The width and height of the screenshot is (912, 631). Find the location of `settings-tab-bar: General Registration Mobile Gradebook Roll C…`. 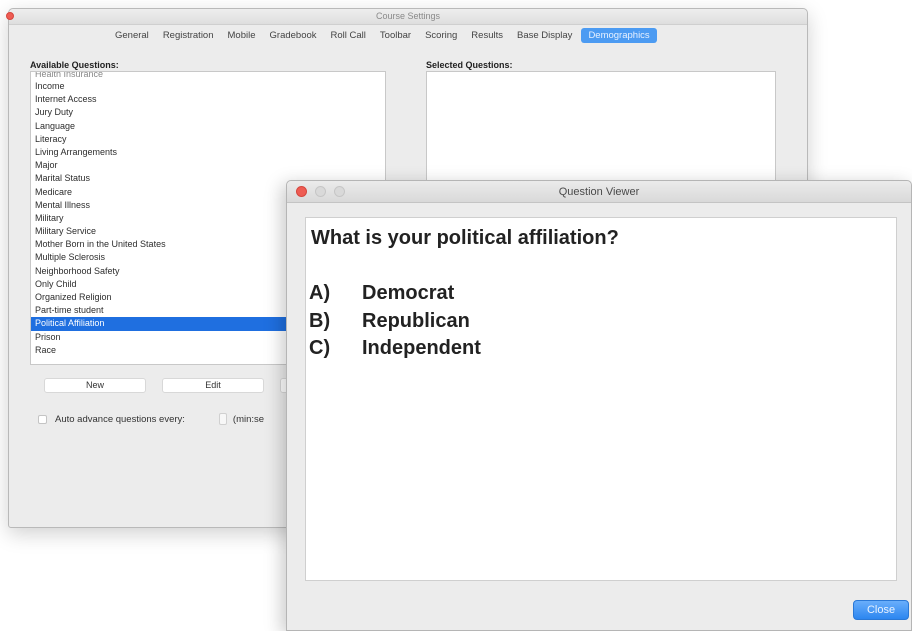

settings-tab-bar: General Registration Mobile Gradebook Roll C… is located at coordinates (382, 35).